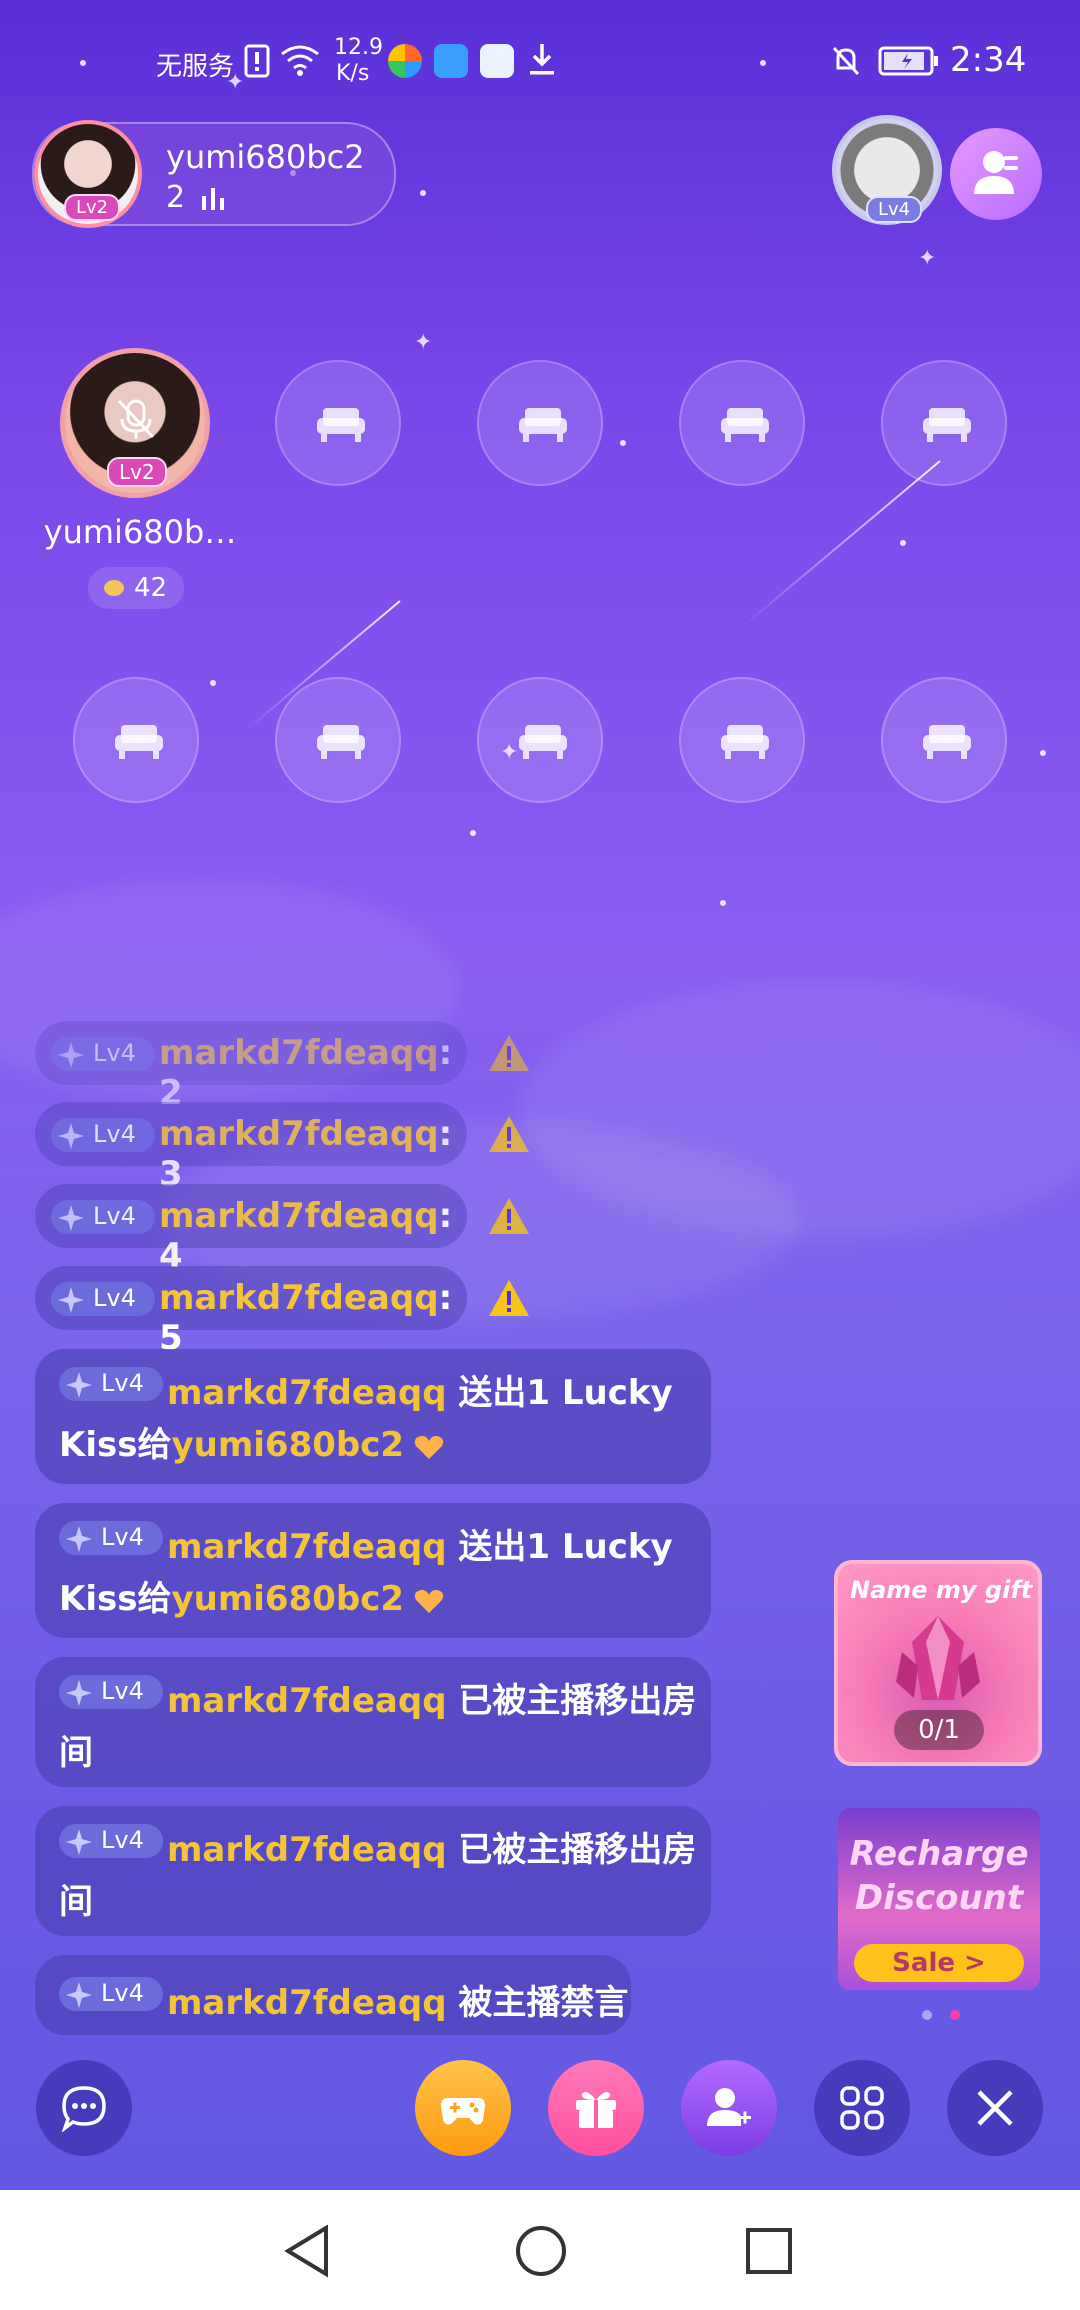 The image size is (1080, 2310). I want to click on system-navigation-bar, so click(540, 2250).